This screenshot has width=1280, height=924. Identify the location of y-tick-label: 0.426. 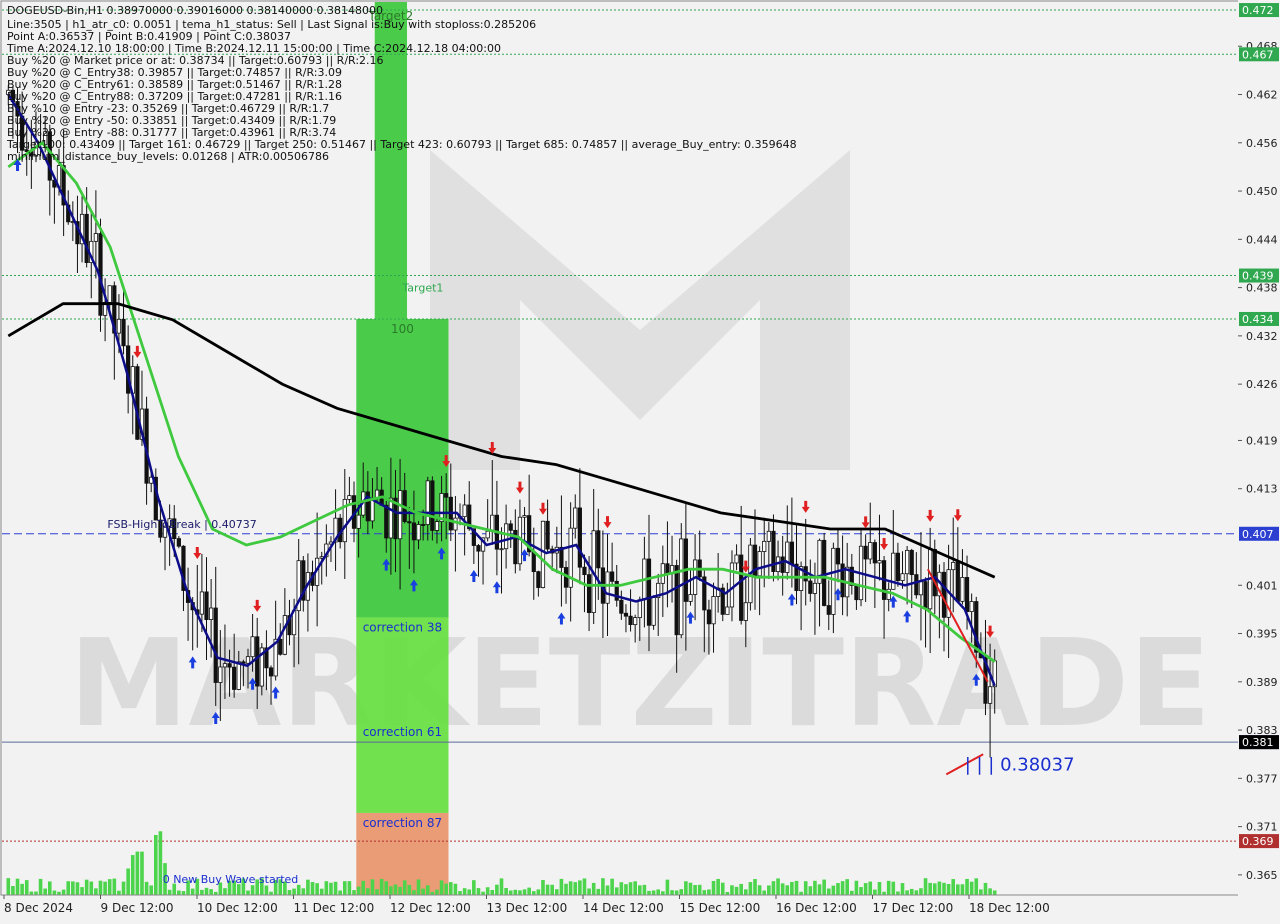
(1262, 384).